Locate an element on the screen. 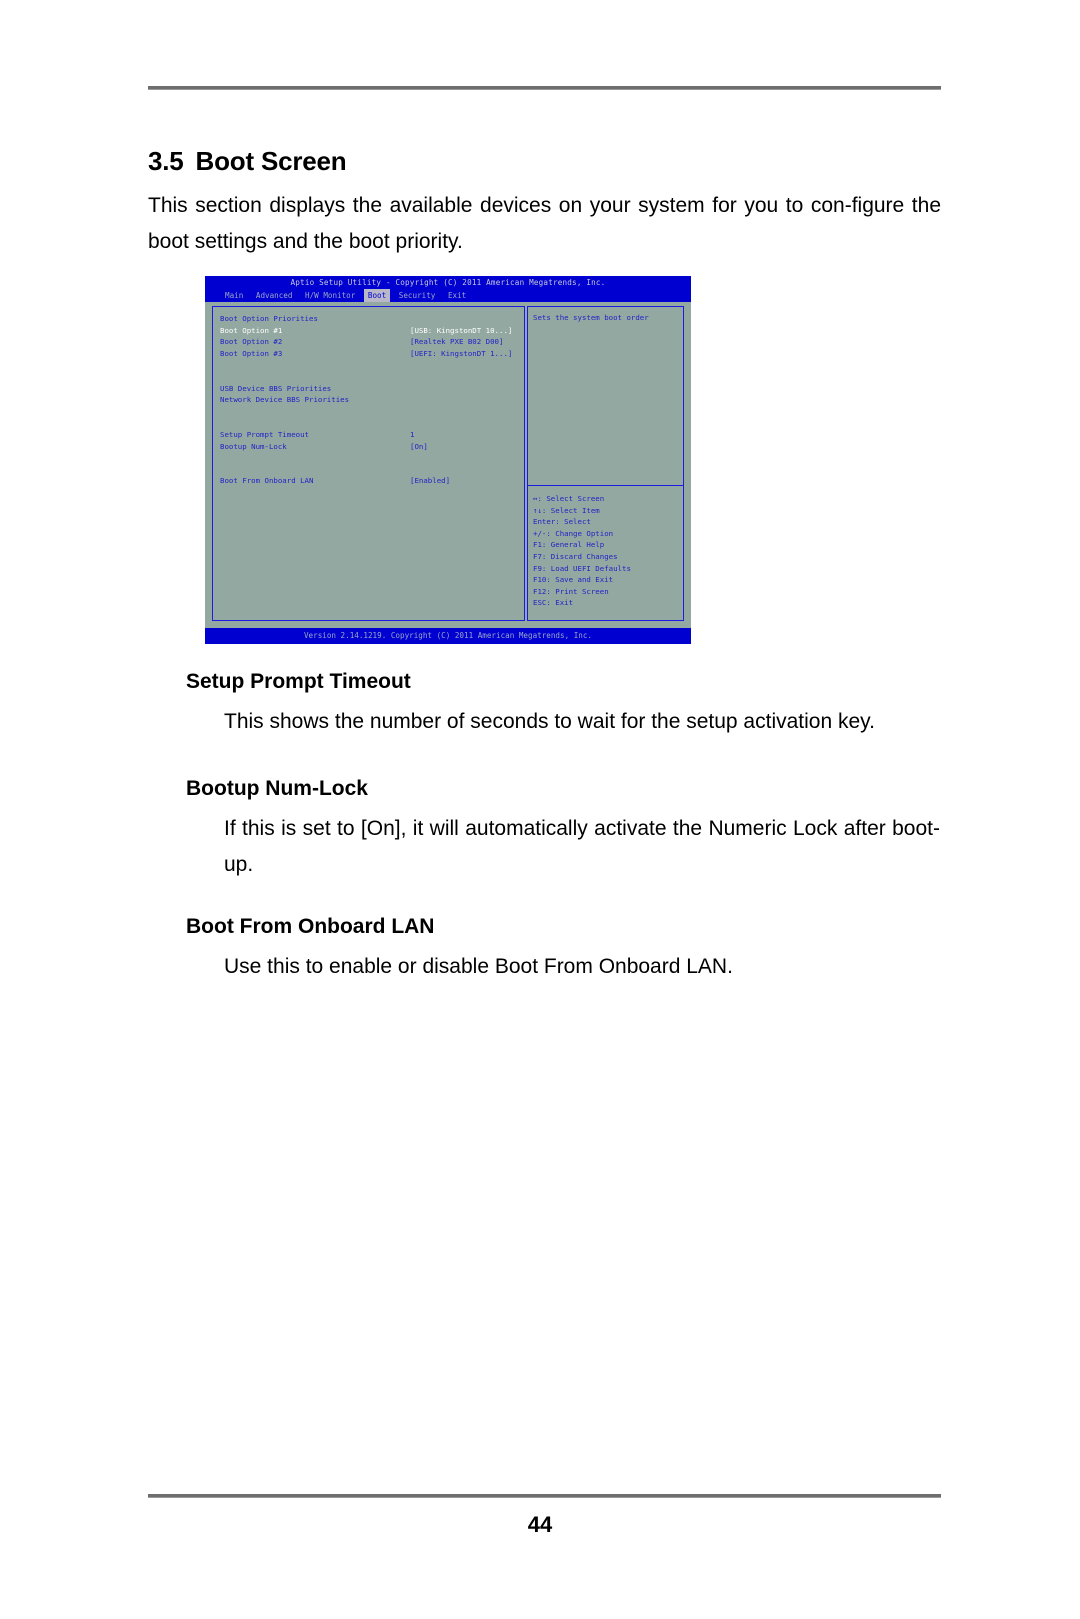 The width and height of the screenshot is (1080, 1619). bios-setting-boot-from-onboard-lan: Boot From Onboard LAN [Enabled] is located at coordinates (370, 481).